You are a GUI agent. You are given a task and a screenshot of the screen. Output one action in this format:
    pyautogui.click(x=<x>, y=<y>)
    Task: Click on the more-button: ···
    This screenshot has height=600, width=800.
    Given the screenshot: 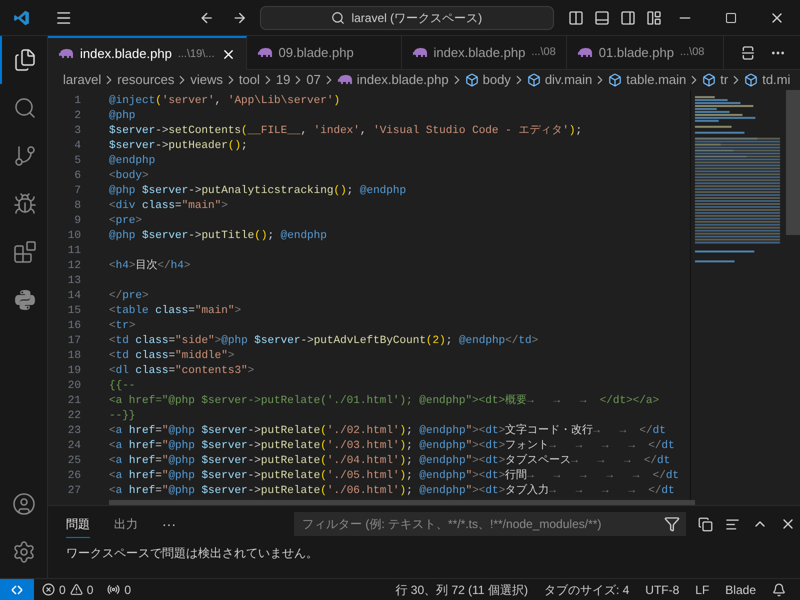 What is the action you would take?
    pyautogui.click(x=169, y=524)
    